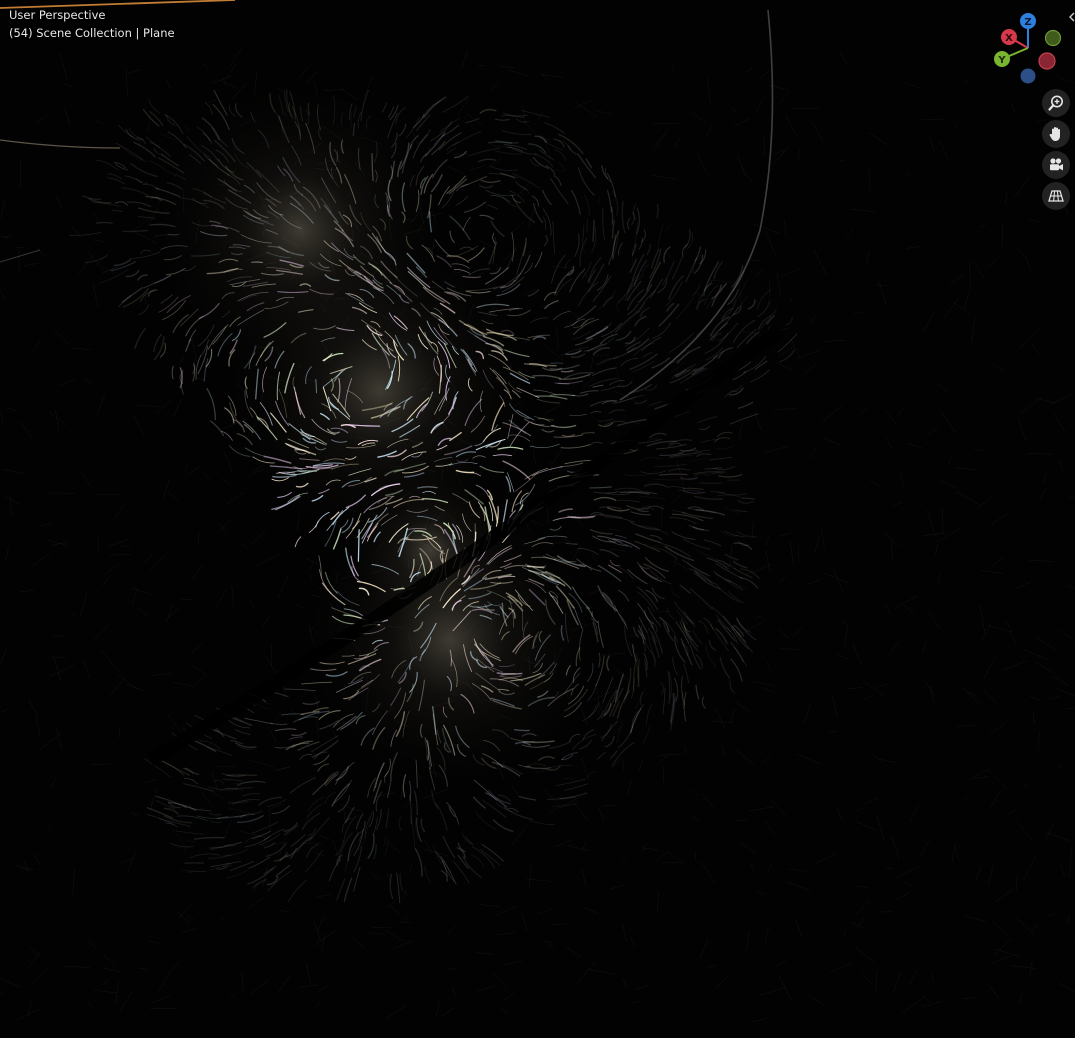 The width and height of the screenshot is (1075, 1038). What do you see at coordinates (92, 33) in the screenshot?
I see `collection-info-label: (54) Scene Collection | Plane` at bounding box center [92, 33].